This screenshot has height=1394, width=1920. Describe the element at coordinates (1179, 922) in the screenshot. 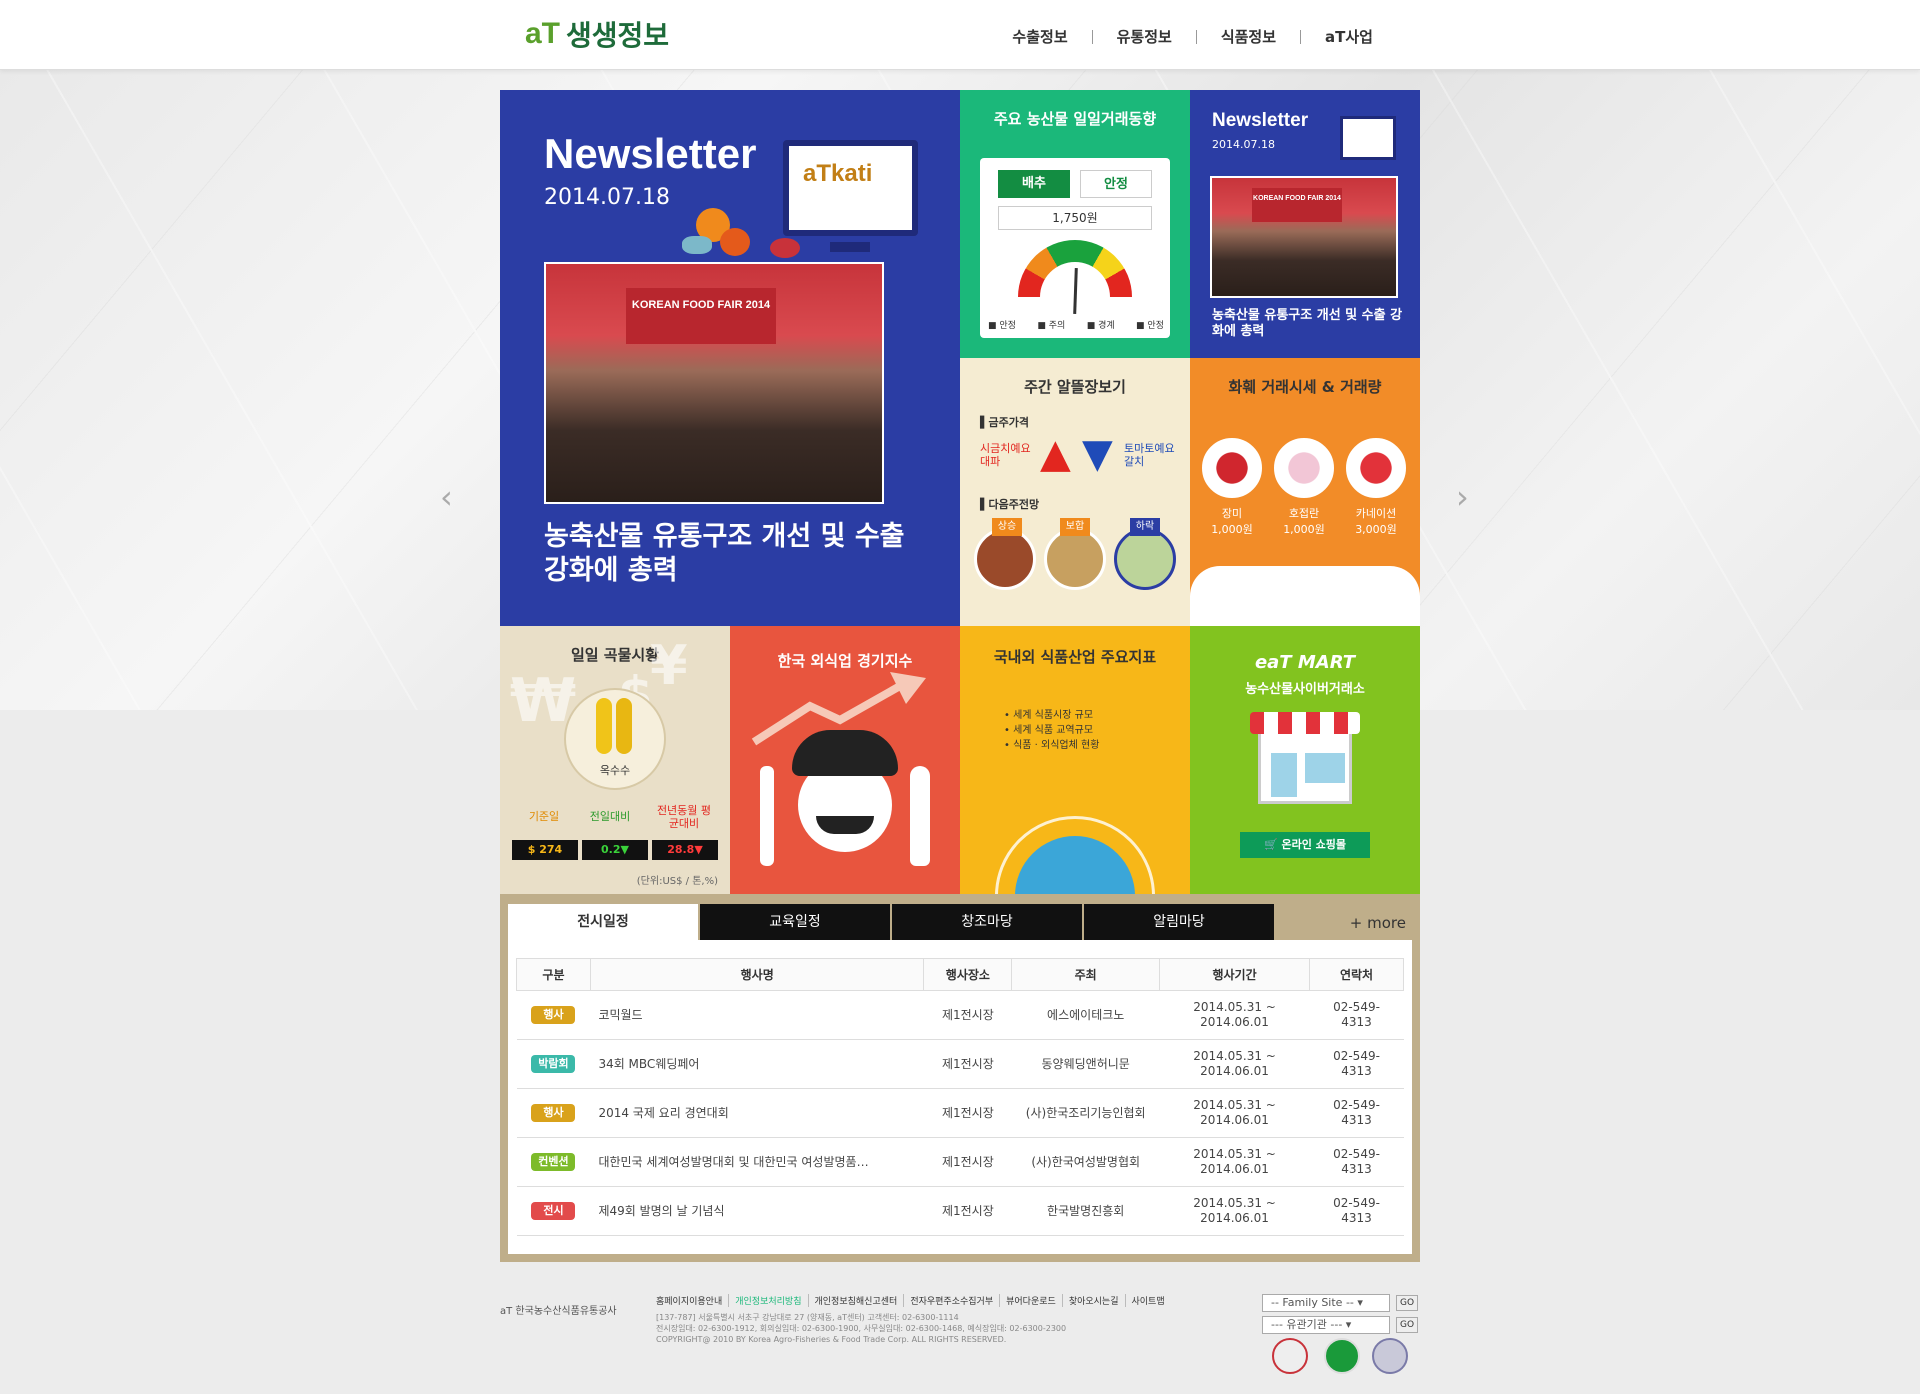

I see `tab-notice: 알림마당` at that location.